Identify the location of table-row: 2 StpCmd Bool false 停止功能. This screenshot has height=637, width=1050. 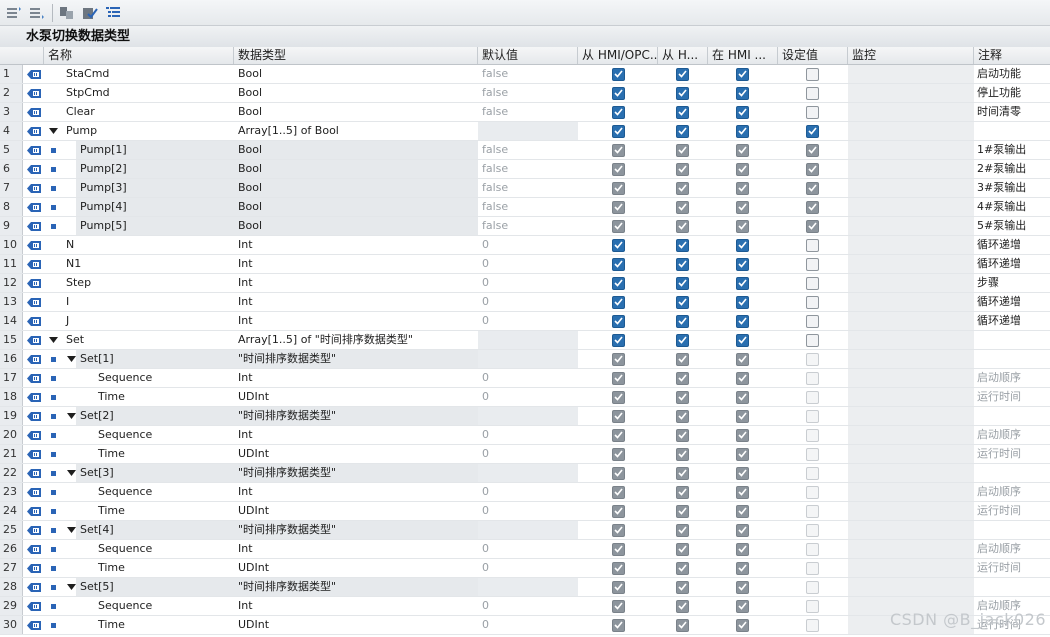
(525, 93).